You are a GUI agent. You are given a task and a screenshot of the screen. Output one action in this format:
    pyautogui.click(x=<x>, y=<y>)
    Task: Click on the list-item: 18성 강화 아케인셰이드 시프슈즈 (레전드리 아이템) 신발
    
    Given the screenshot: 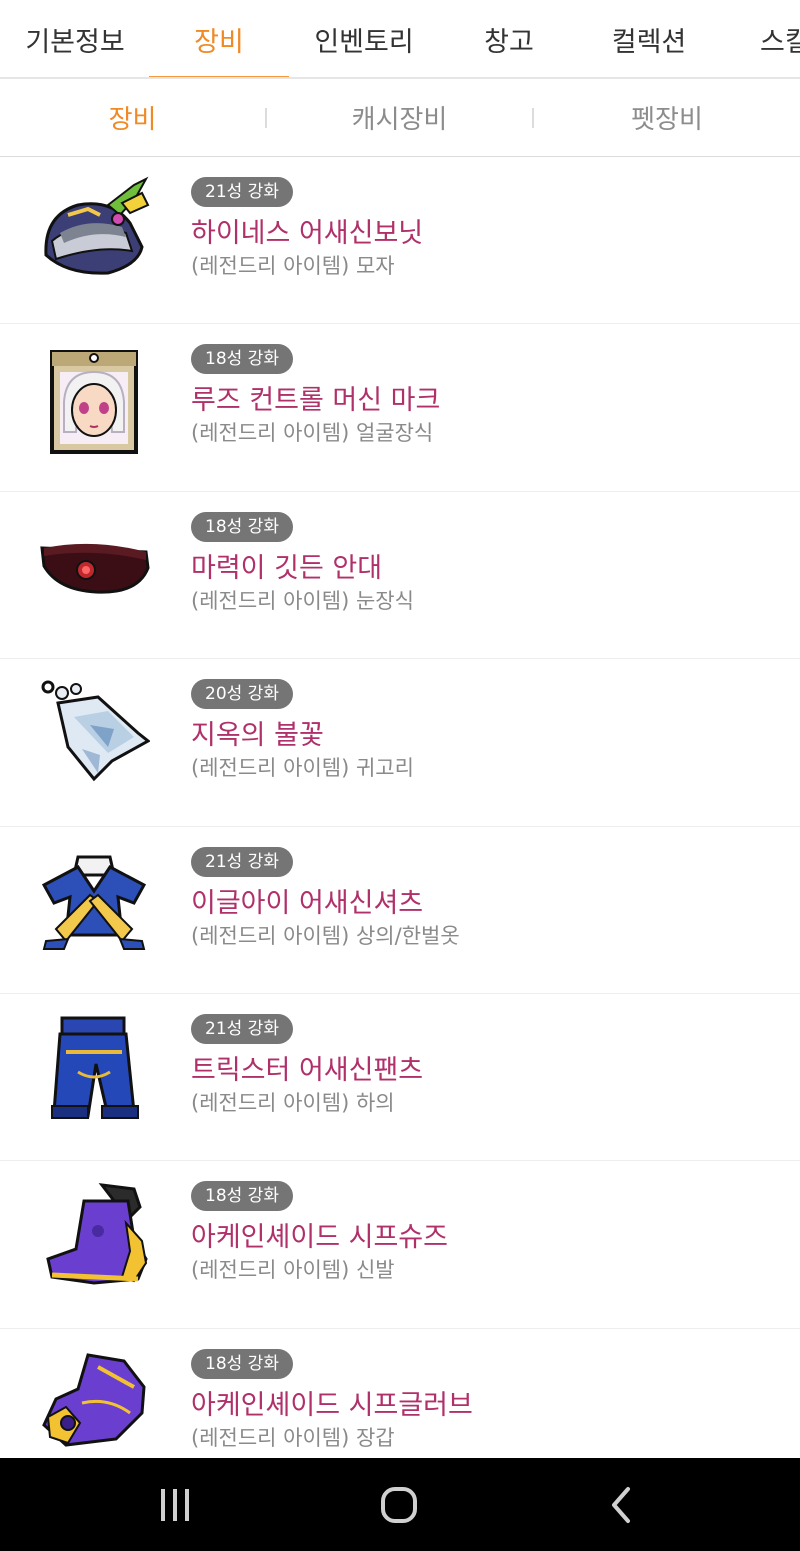 What is the action you would take?
    pyautogui.click(x=400, y=1245)
    